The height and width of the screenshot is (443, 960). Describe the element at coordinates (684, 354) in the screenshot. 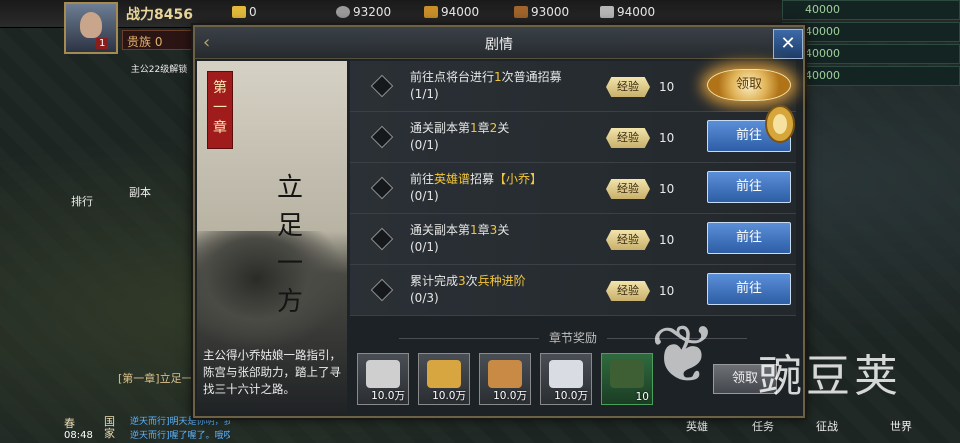

I see `watermark-bird-icon: ❦` at that location.